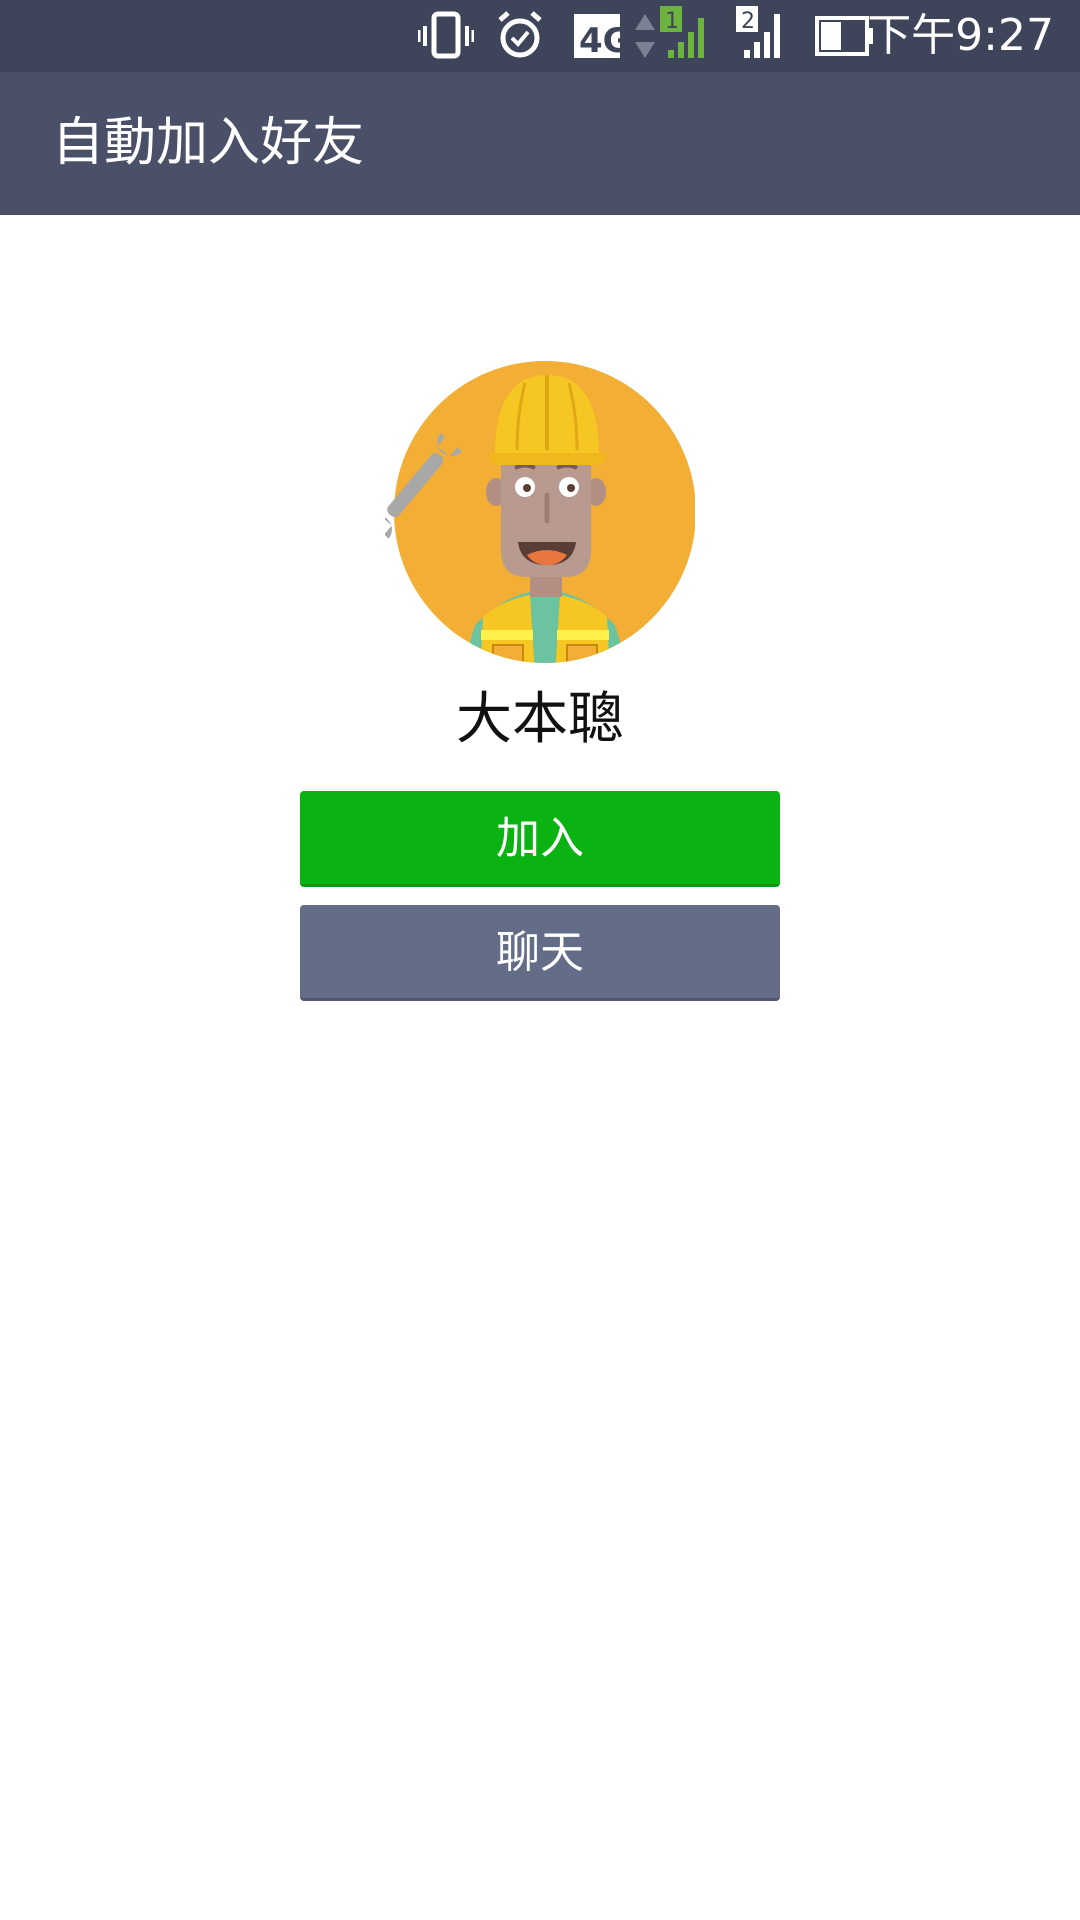 The height and width of the screenshot is (1920, 1080). What do you see at coordinates (540, 839) in the screenshot?
I see `add-friend-button: 加入` at bounding box center [540, 839].